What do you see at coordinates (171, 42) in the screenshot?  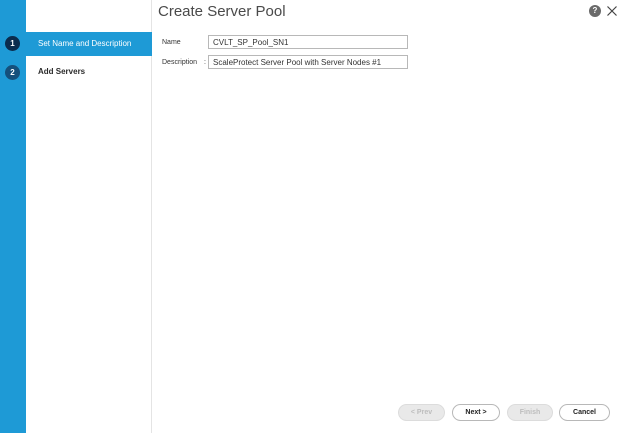 I see `name-label: Name` at bounding box center [171, 42].